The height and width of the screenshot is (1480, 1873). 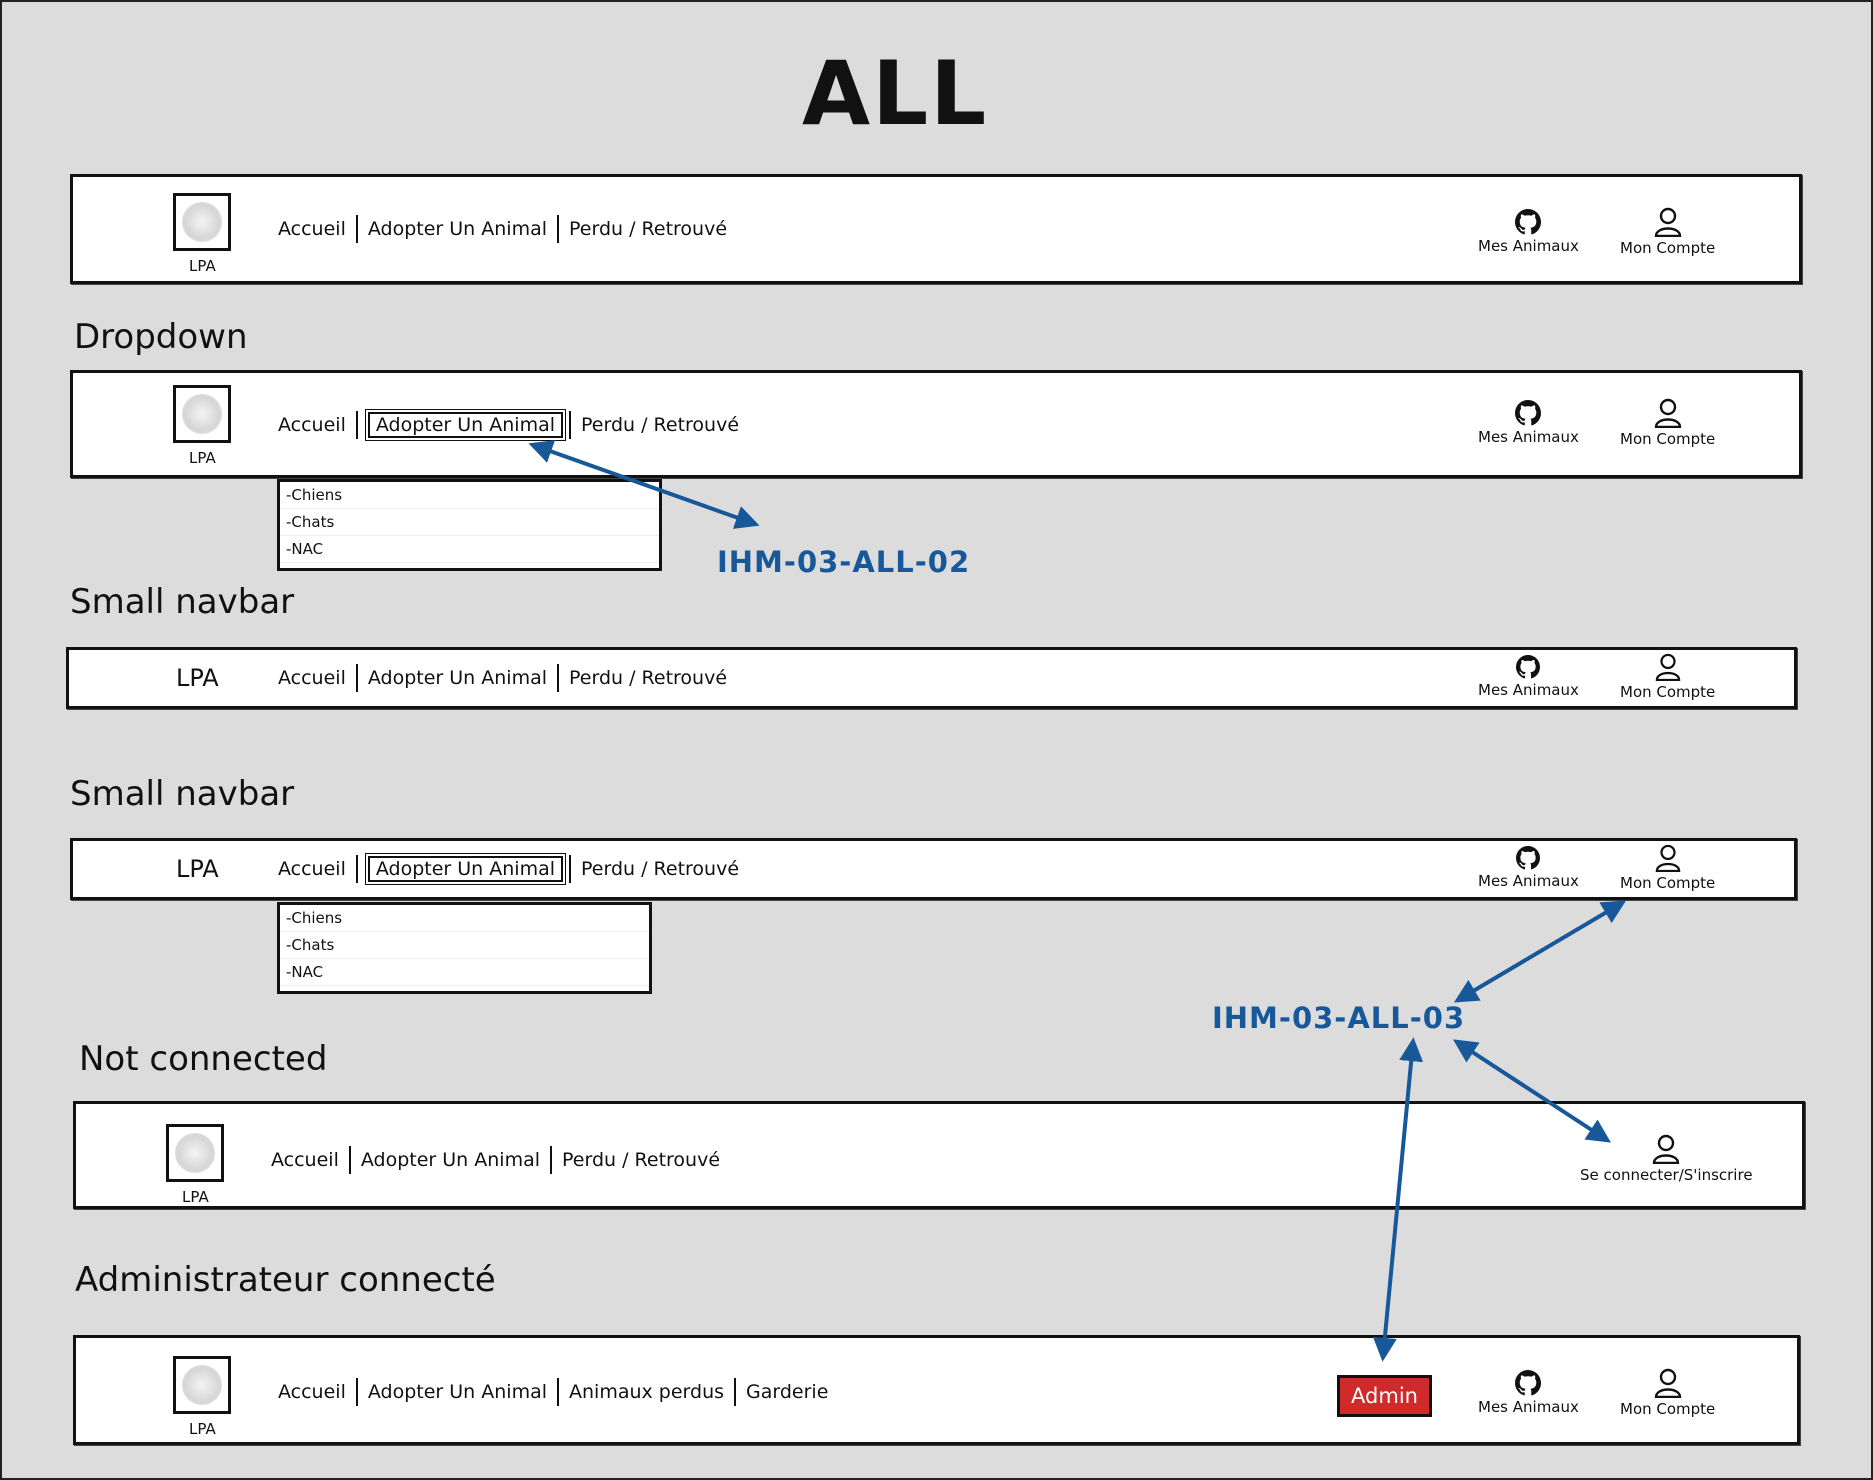 What do you see at coordinates (844, 562) in the screenshot?
I see `annotation-ihm-03-all-02: IHM-03-ALL-02` at bounding box center [844, 562].